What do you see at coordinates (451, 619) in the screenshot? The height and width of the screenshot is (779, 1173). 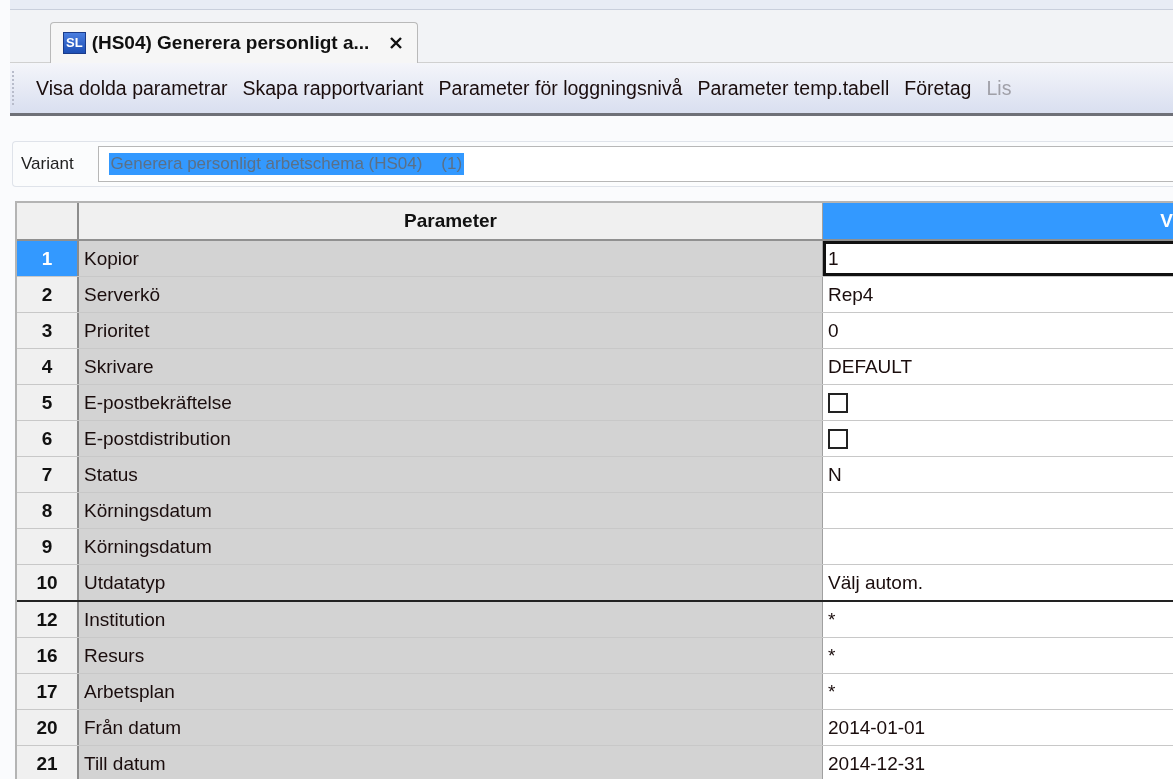 I see `table-cell: Institution` at bounding box center [451, 619].